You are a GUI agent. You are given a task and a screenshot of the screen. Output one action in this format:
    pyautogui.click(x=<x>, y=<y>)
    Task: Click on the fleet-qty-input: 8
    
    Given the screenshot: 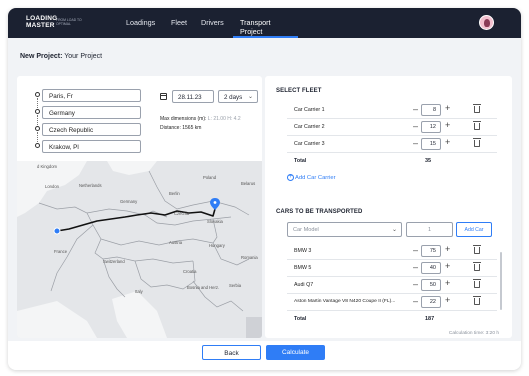 What is the action you would take?
    pyautogui.click(x=431, y=110)
    